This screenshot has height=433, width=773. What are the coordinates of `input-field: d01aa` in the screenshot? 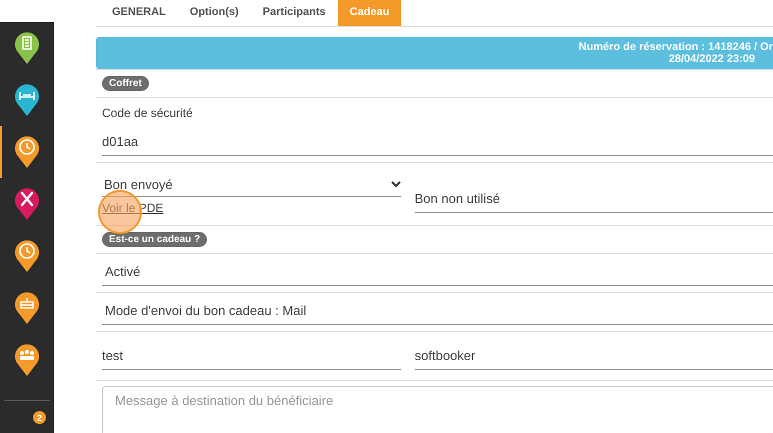 It's located at (437, 143).